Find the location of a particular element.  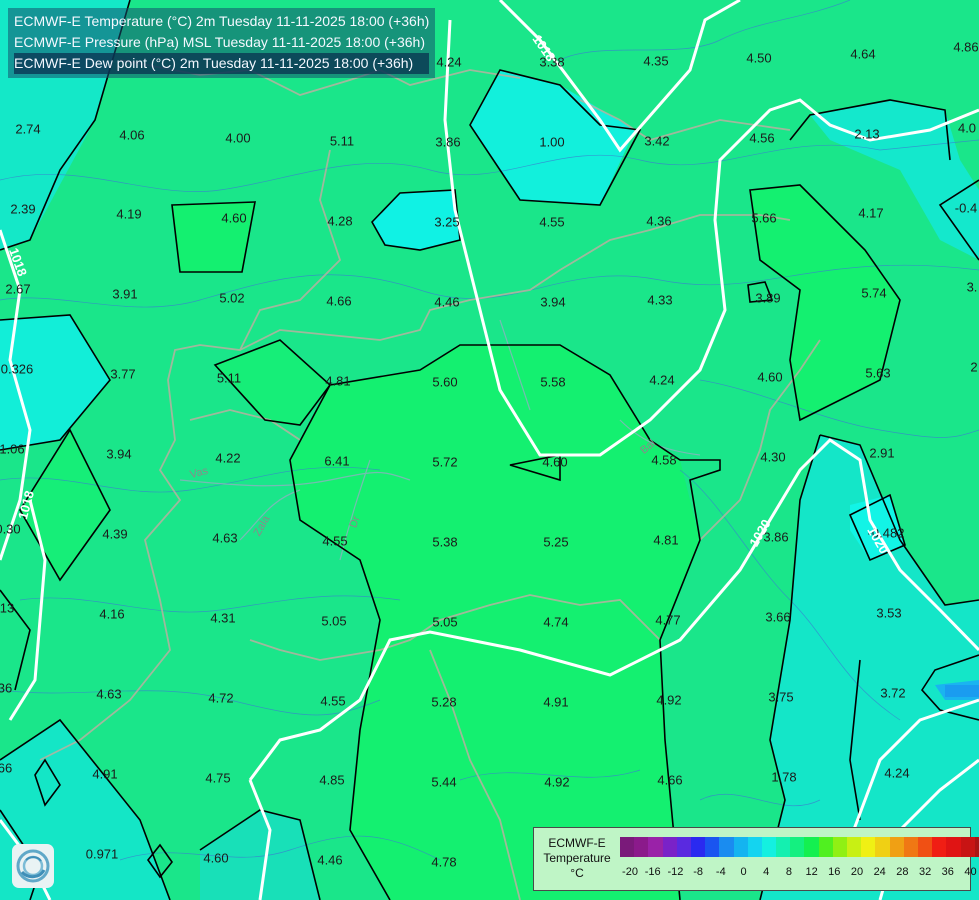

map-value: 3.25 is located at coordinates (447, 222).